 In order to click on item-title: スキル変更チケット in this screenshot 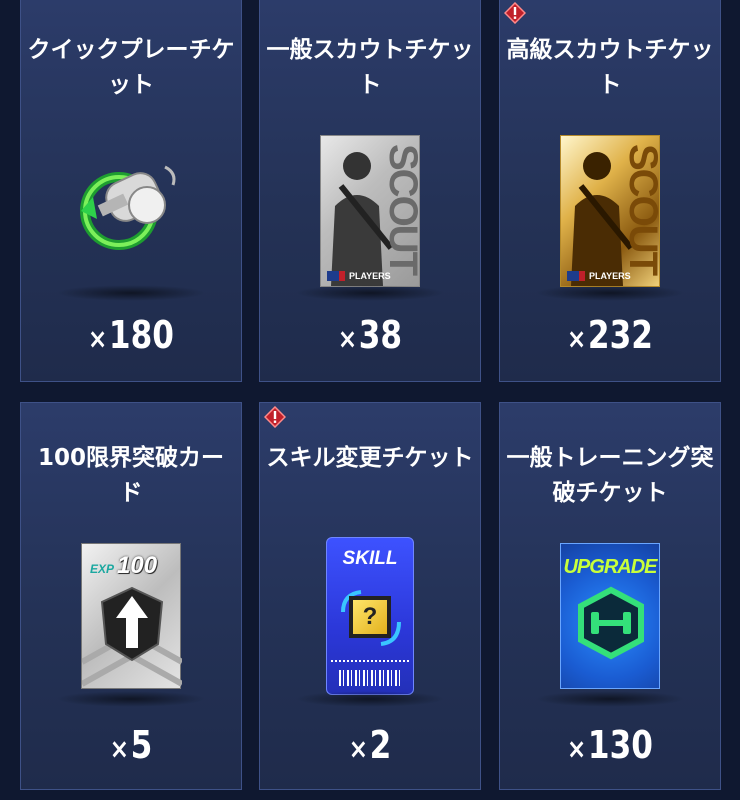, I will do `click(370, 458)`.